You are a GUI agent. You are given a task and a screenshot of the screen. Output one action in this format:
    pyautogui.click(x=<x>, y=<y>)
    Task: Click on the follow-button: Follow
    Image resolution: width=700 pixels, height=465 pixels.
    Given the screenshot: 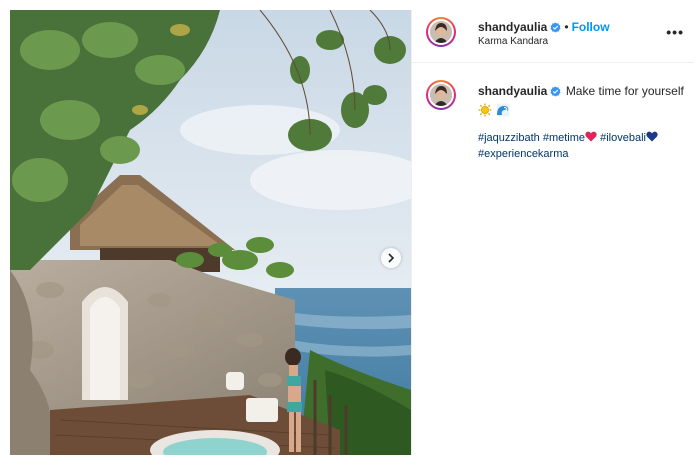 What is the action you would take?
    pyautogui.click(x=591, y=27)
    